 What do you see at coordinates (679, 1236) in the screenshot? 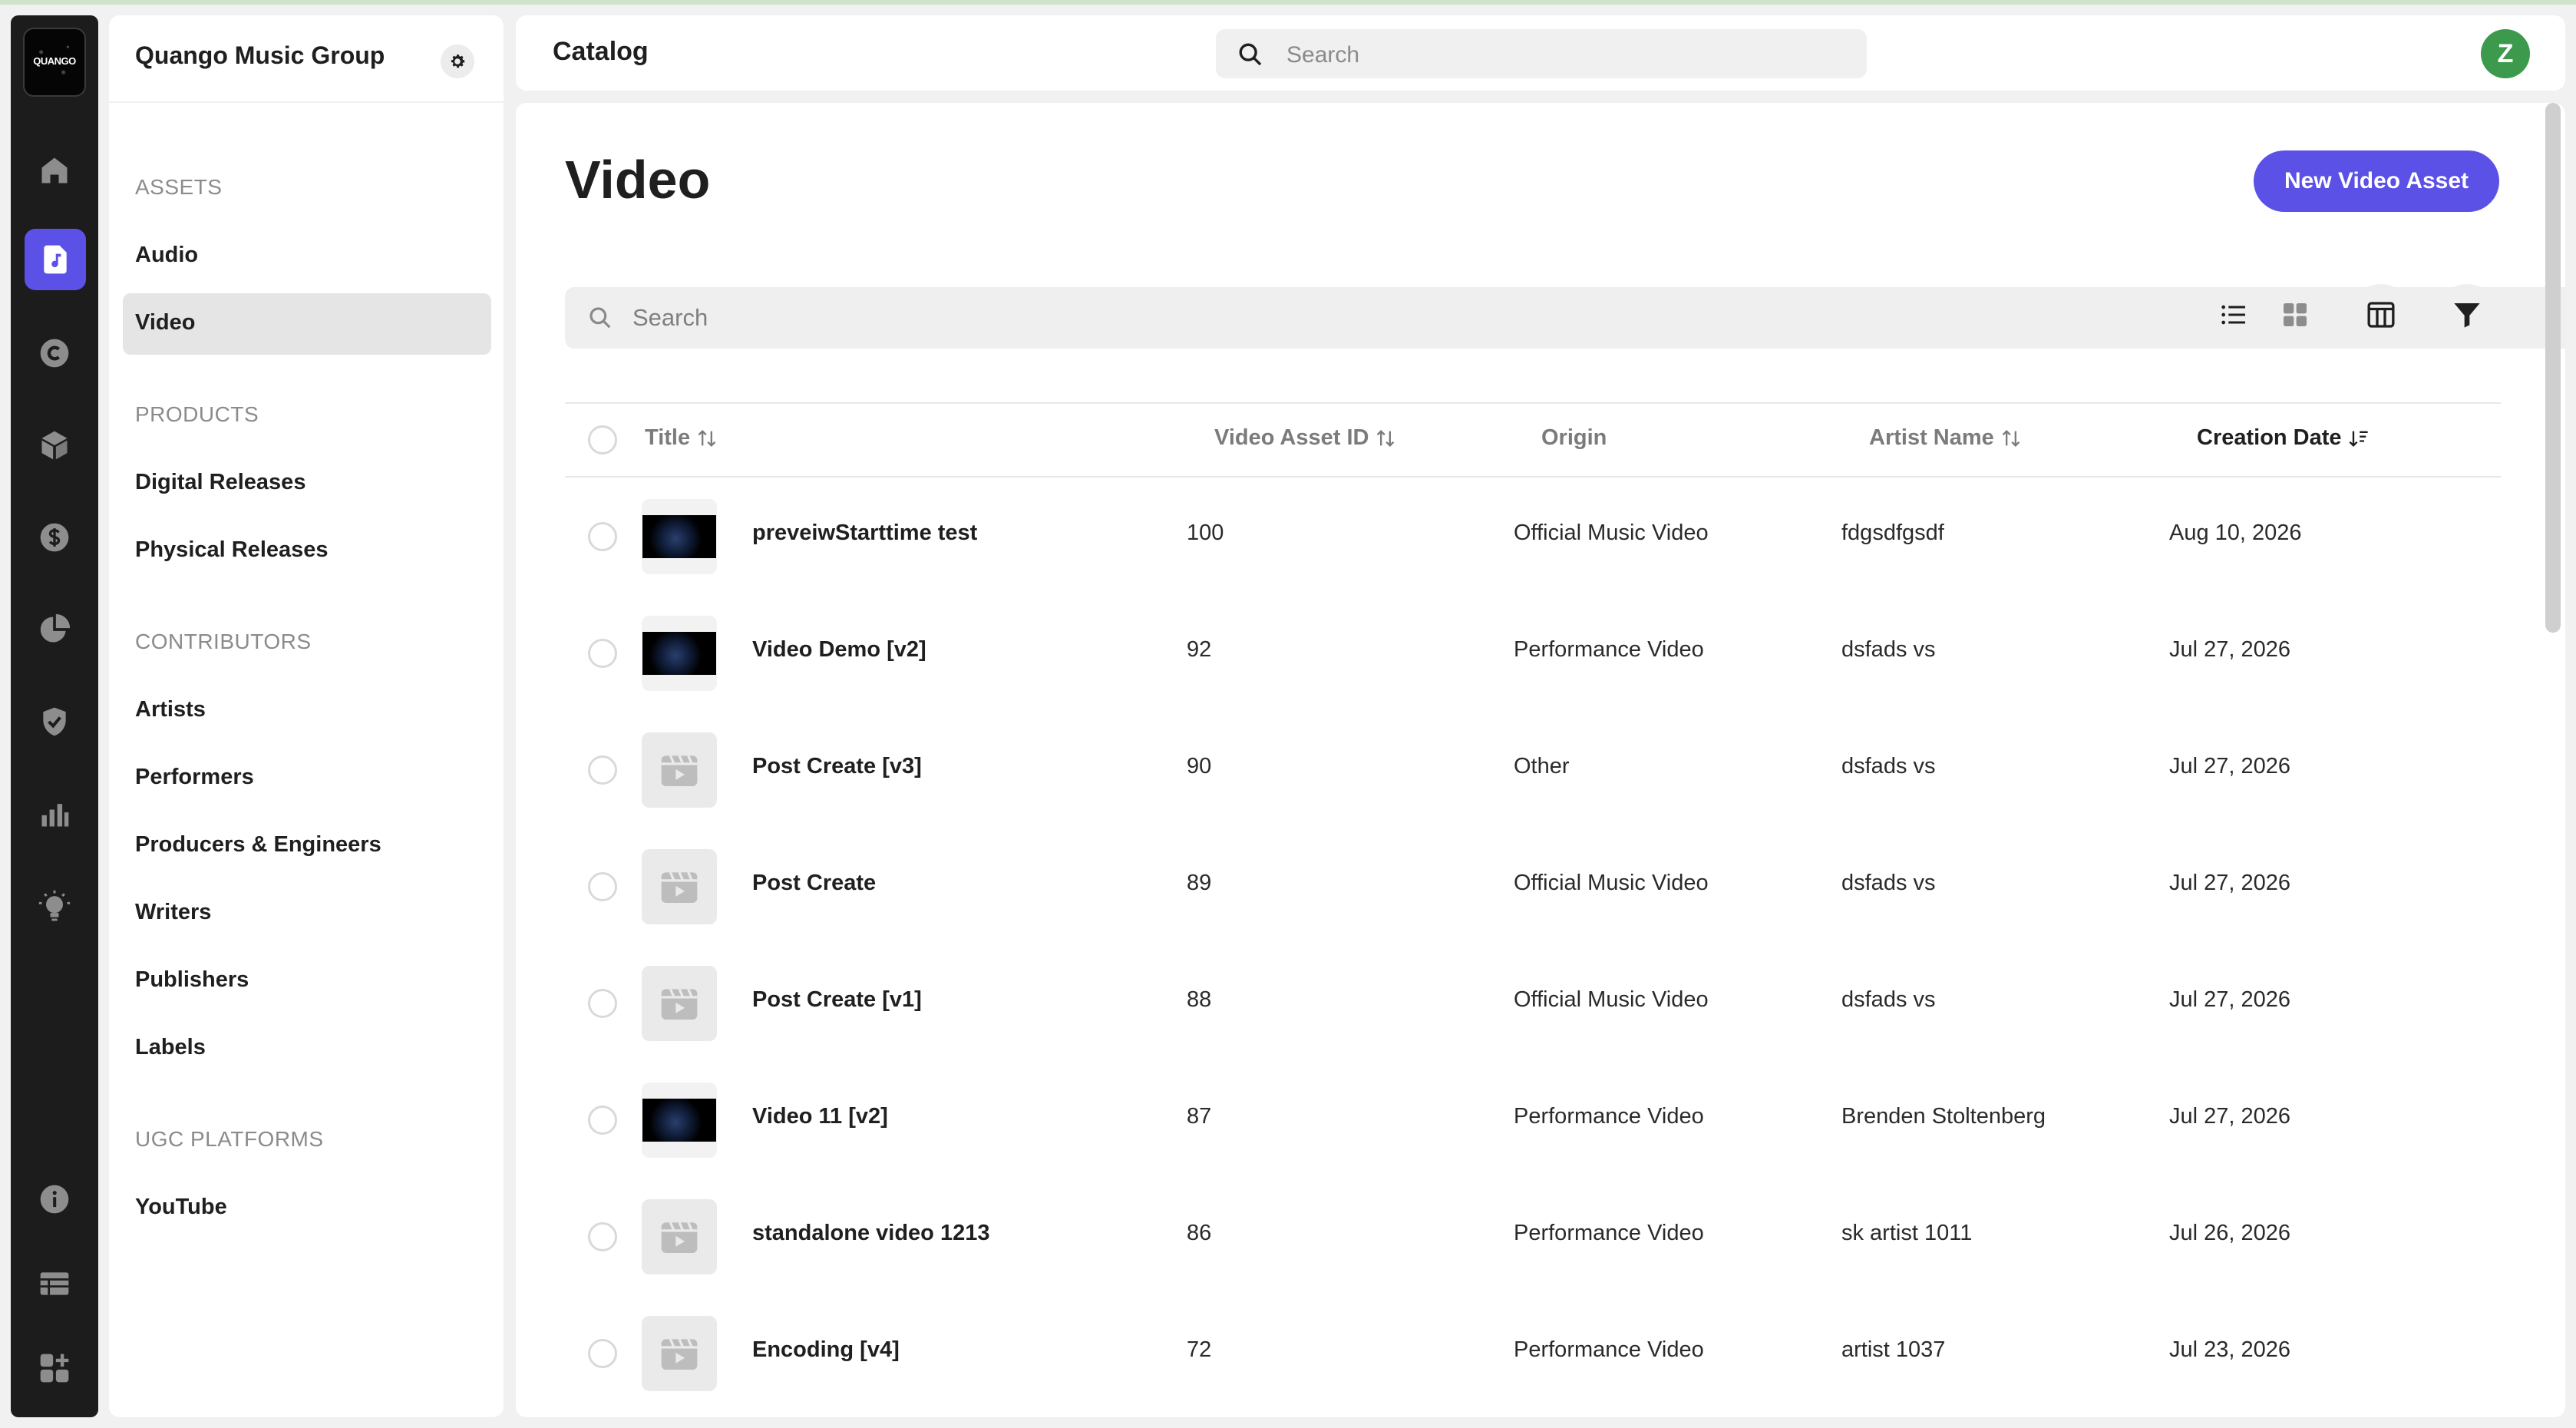
I see `video-placeholder-icon` at bounding box center [679, 1236].